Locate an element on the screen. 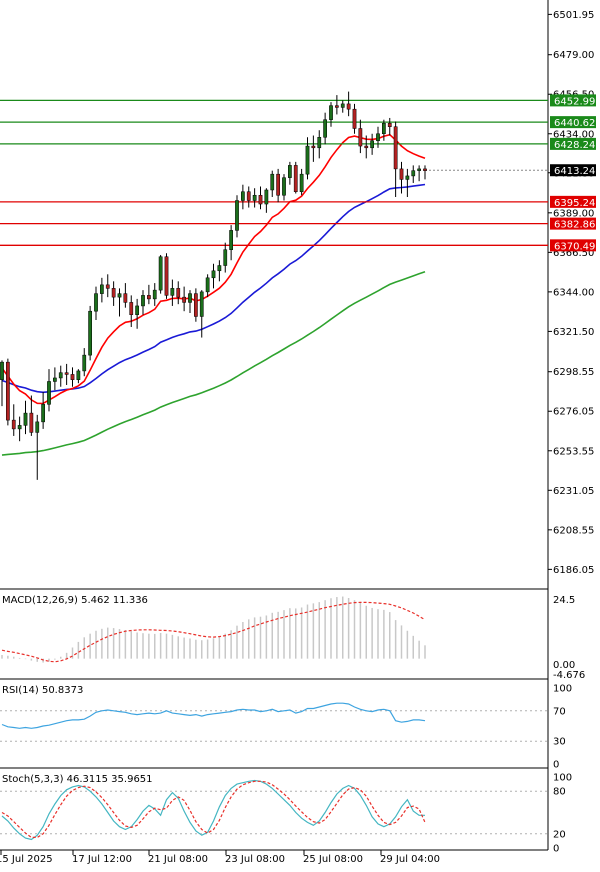  price-axis-label: 6321.50 is located at coordinates (573, 332).